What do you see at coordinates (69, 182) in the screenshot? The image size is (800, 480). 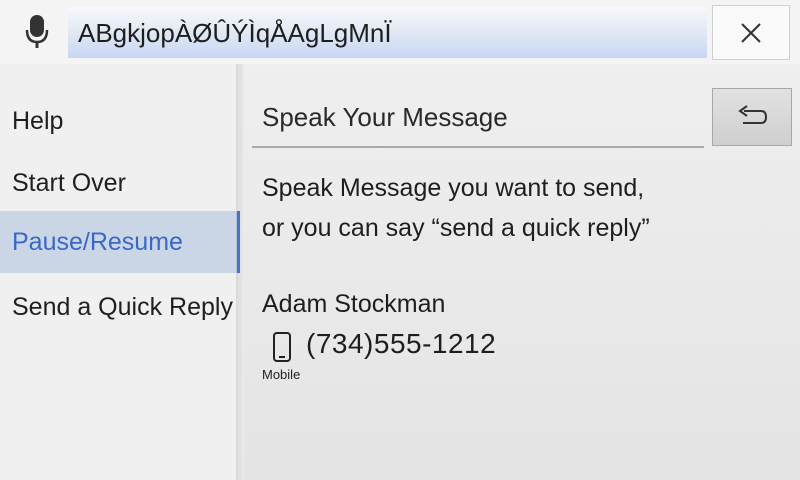 I see `sidebar-item-label: Start Over` at bounding box center [69, 182].